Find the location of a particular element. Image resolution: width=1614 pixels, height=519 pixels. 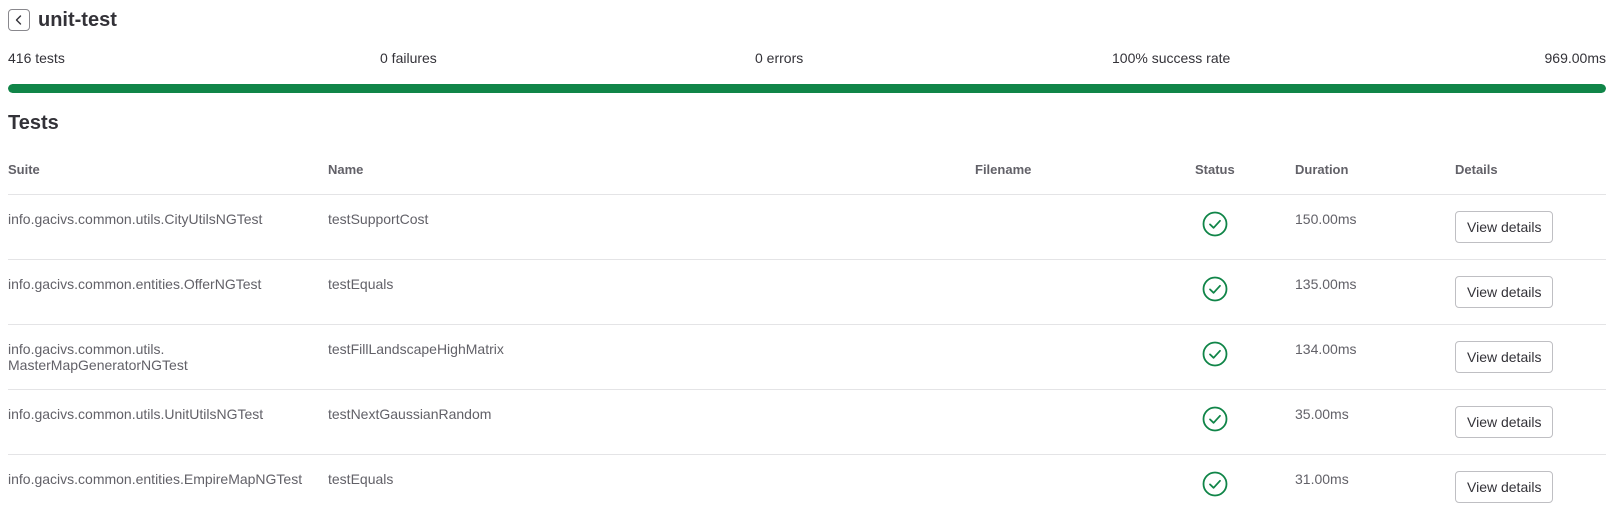

tests-section-title: Tests is located at coordinates (33, 123).